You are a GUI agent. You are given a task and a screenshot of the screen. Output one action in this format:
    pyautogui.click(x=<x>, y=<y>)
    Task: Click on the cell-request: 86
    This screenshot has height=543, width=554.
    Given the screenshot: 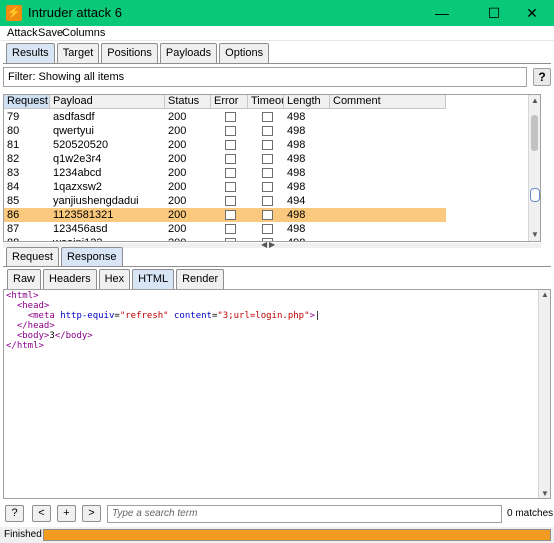 What is the action you would take?
    pyautogui.click(x=13, y=215)
    